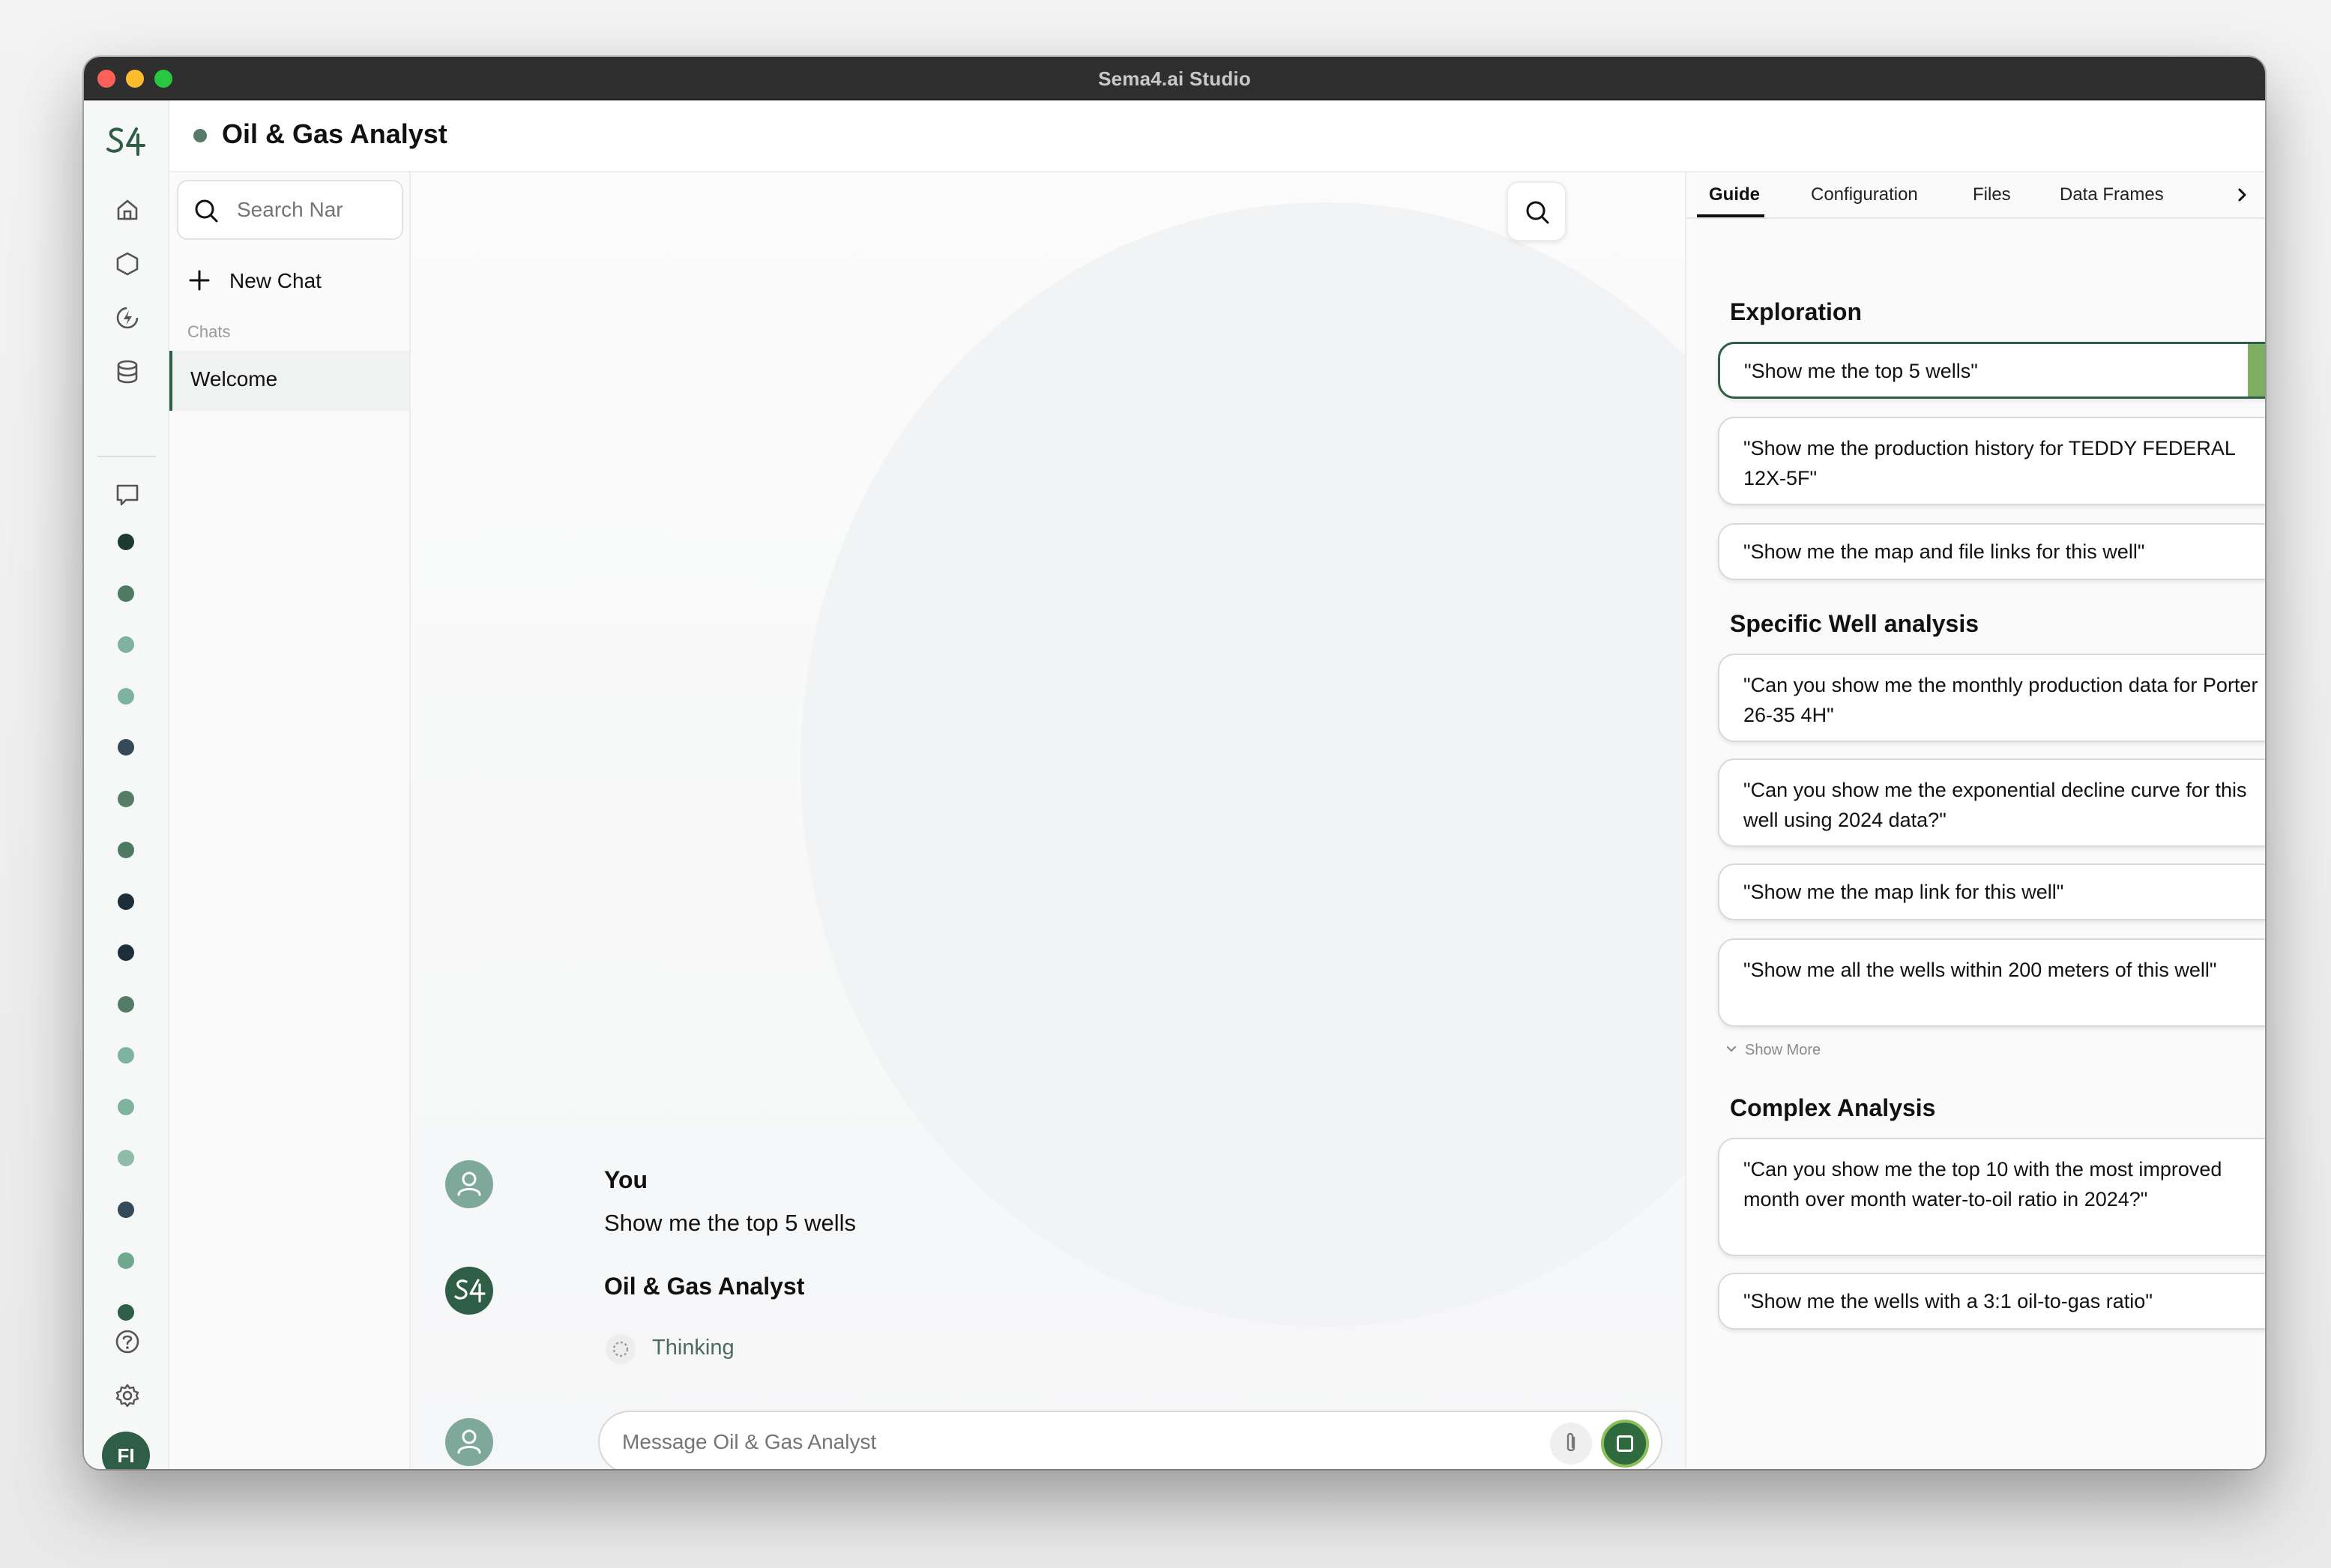 This screenshot has height=1568, width=2331. What do you see at coordinates (200, 135) in the screenshot?
I see `agent-status-dot` at bounding box center [200, 135].